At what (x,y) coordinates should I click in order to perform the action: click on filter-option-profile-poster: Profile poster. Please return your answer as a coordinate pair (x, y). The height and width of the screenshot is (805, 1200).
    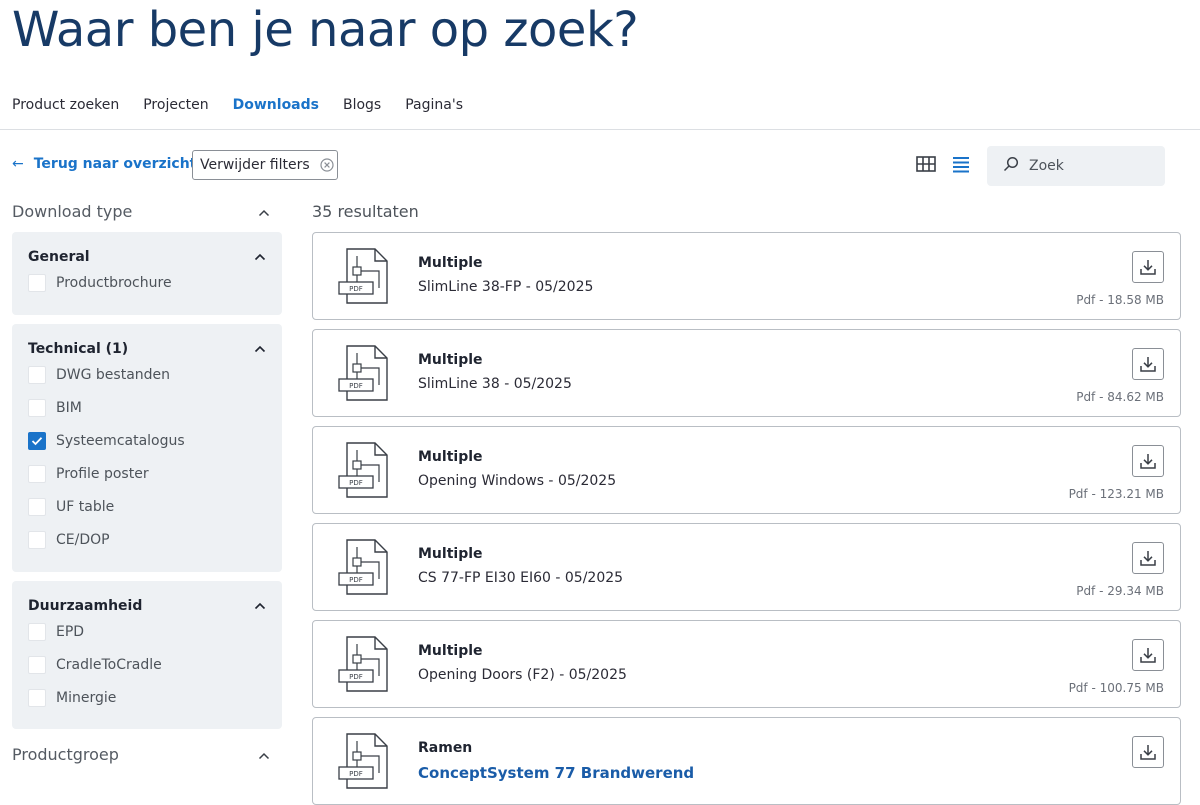
    Looking at the image, I should click on (147, 473).